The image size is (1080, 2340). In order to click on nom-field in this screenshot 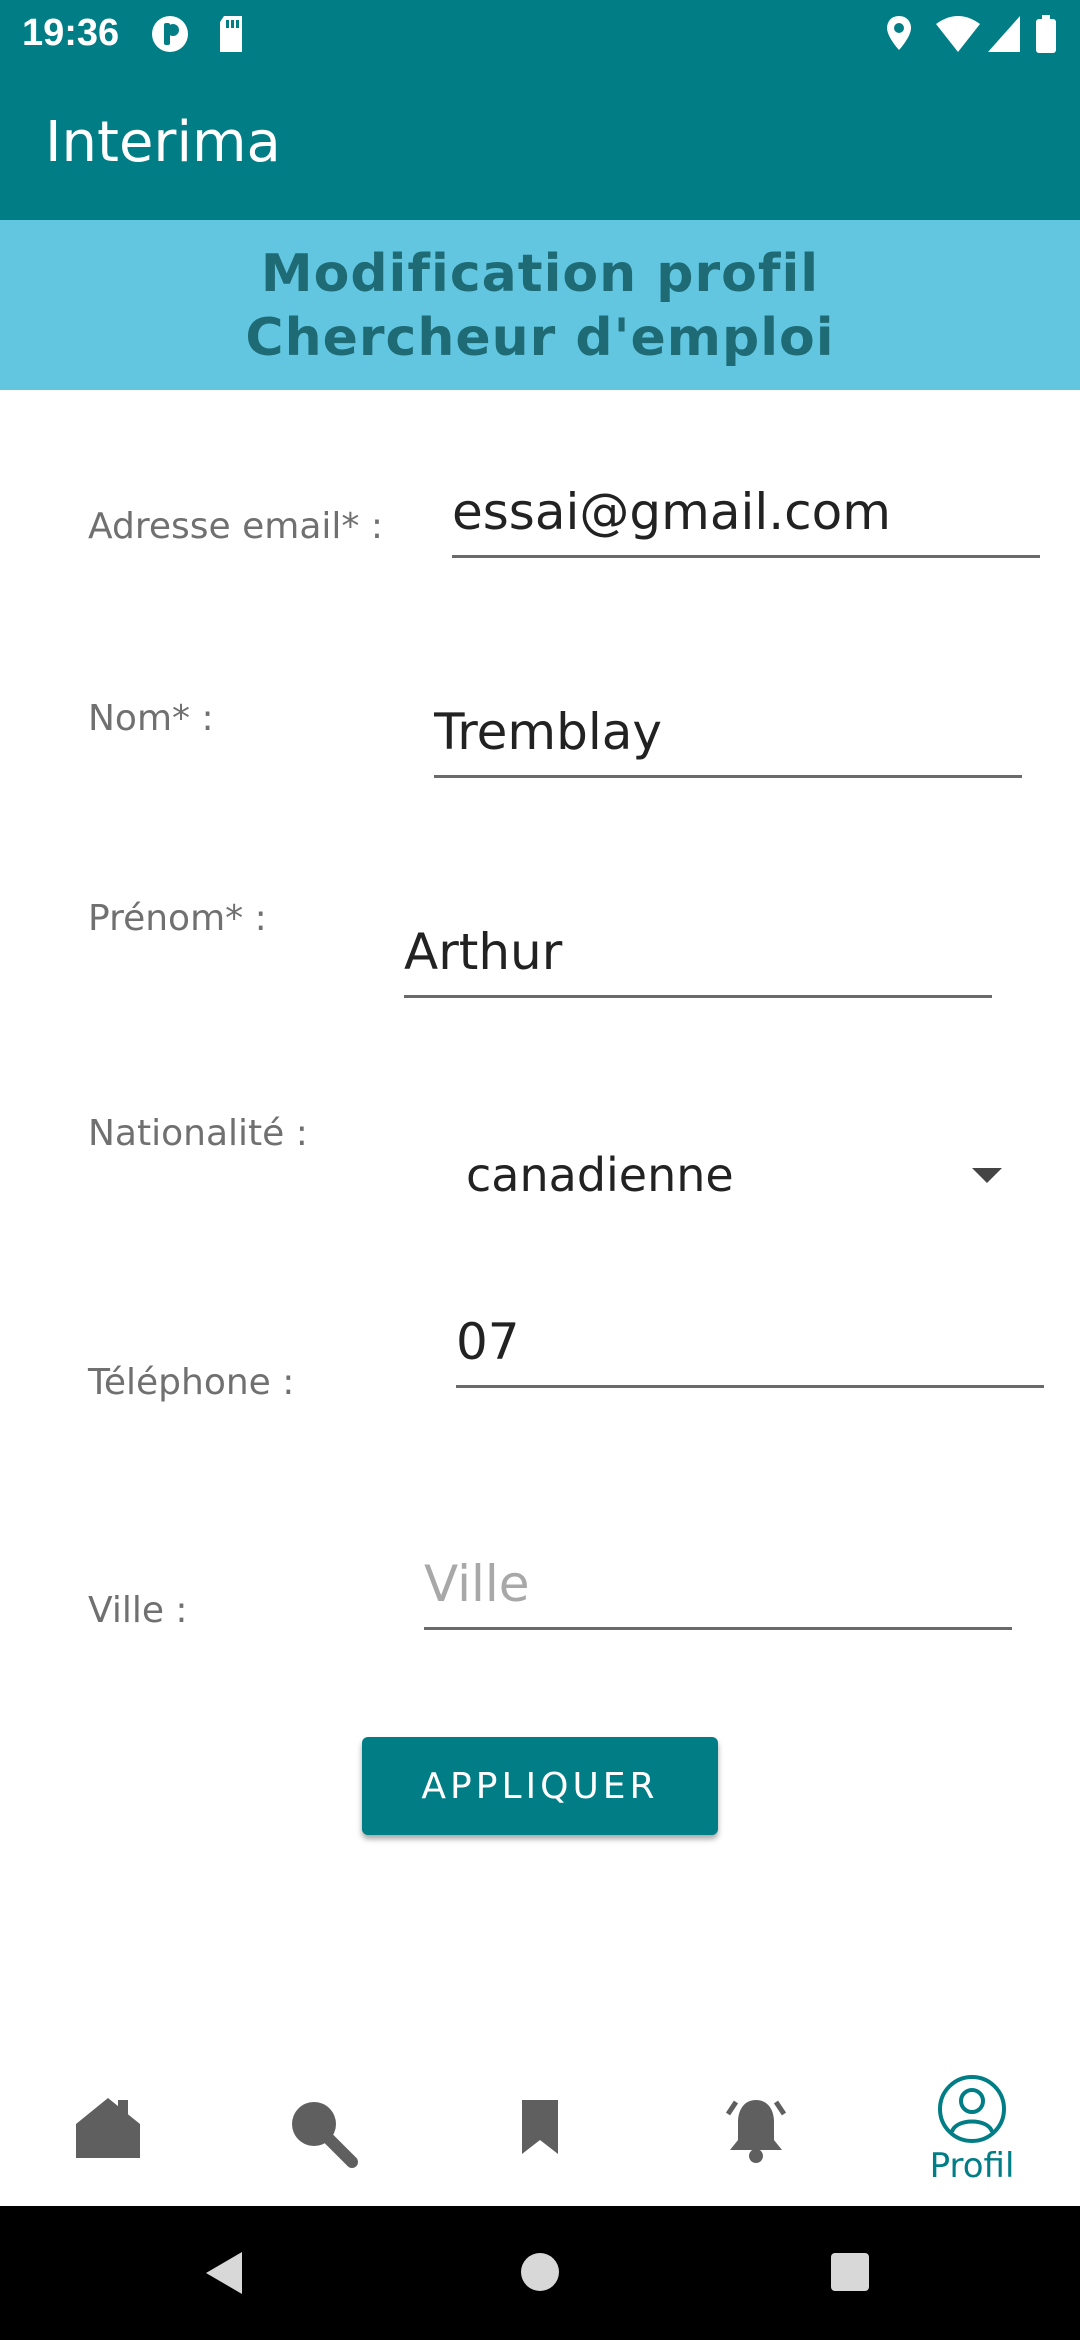, I will do `click(728, 738)`.